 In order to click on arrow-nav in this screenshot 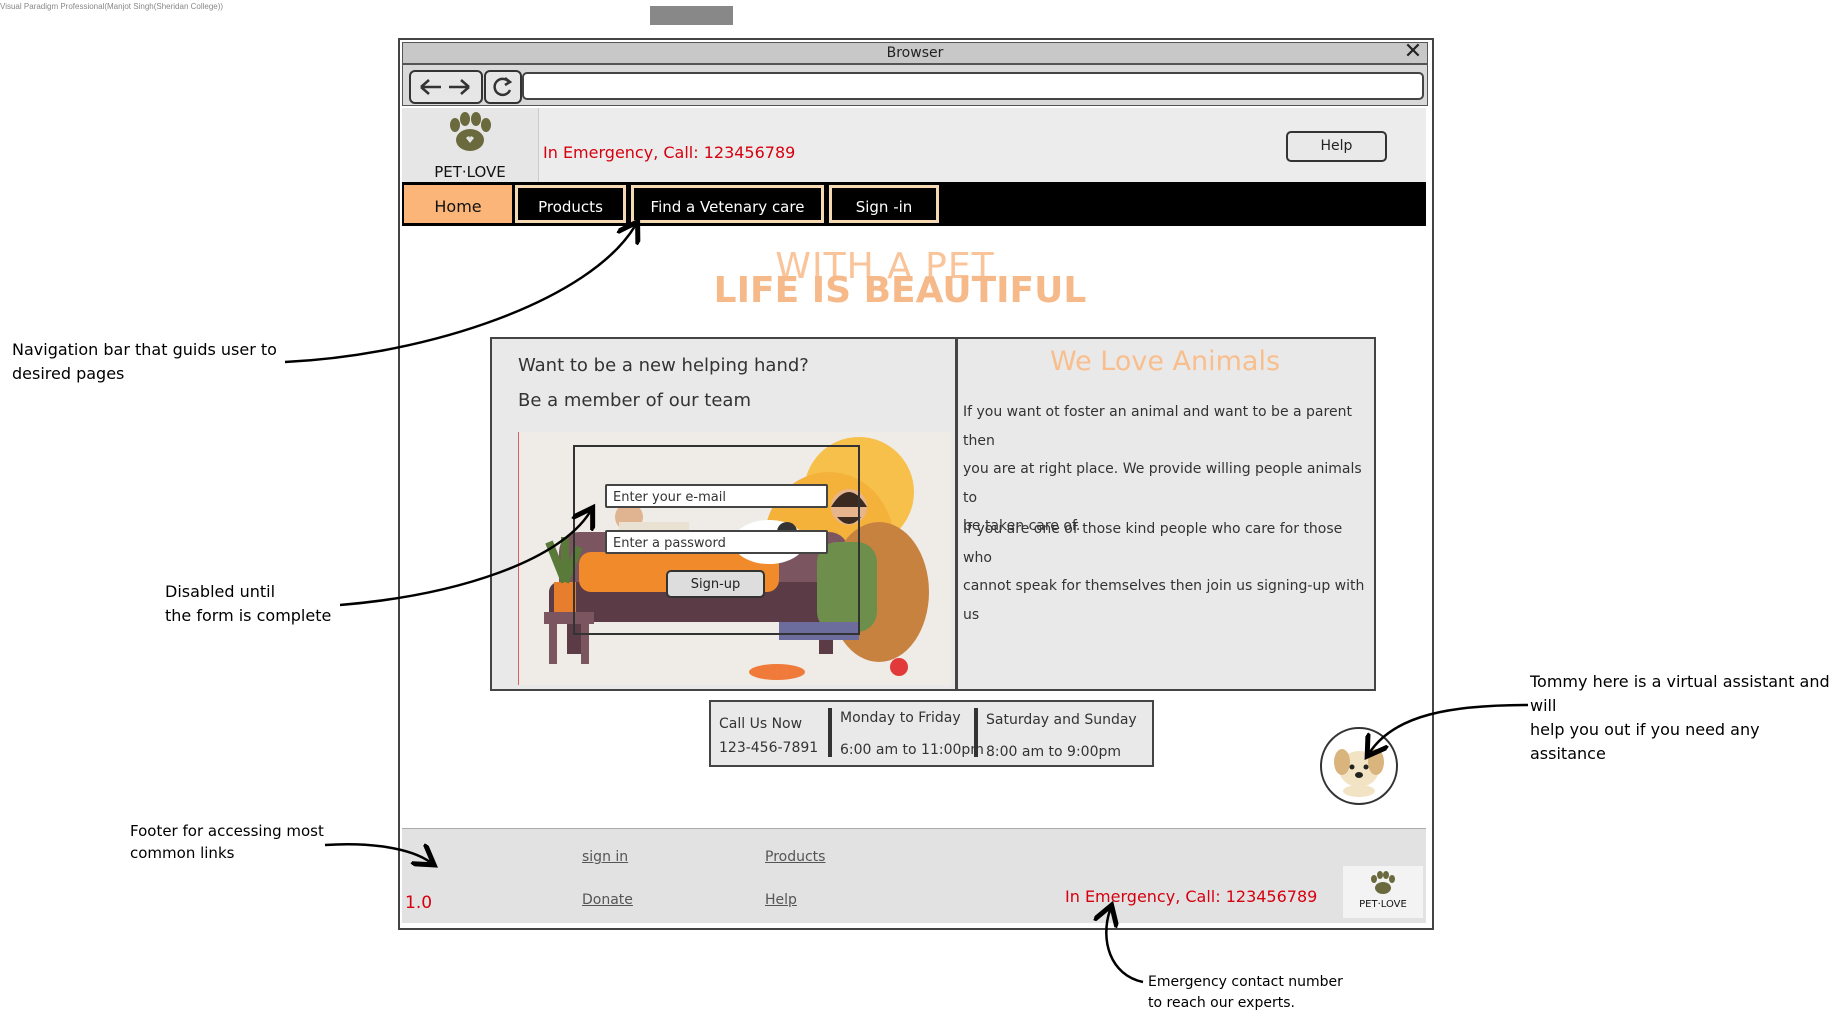, I will do `click(459, 295)`.